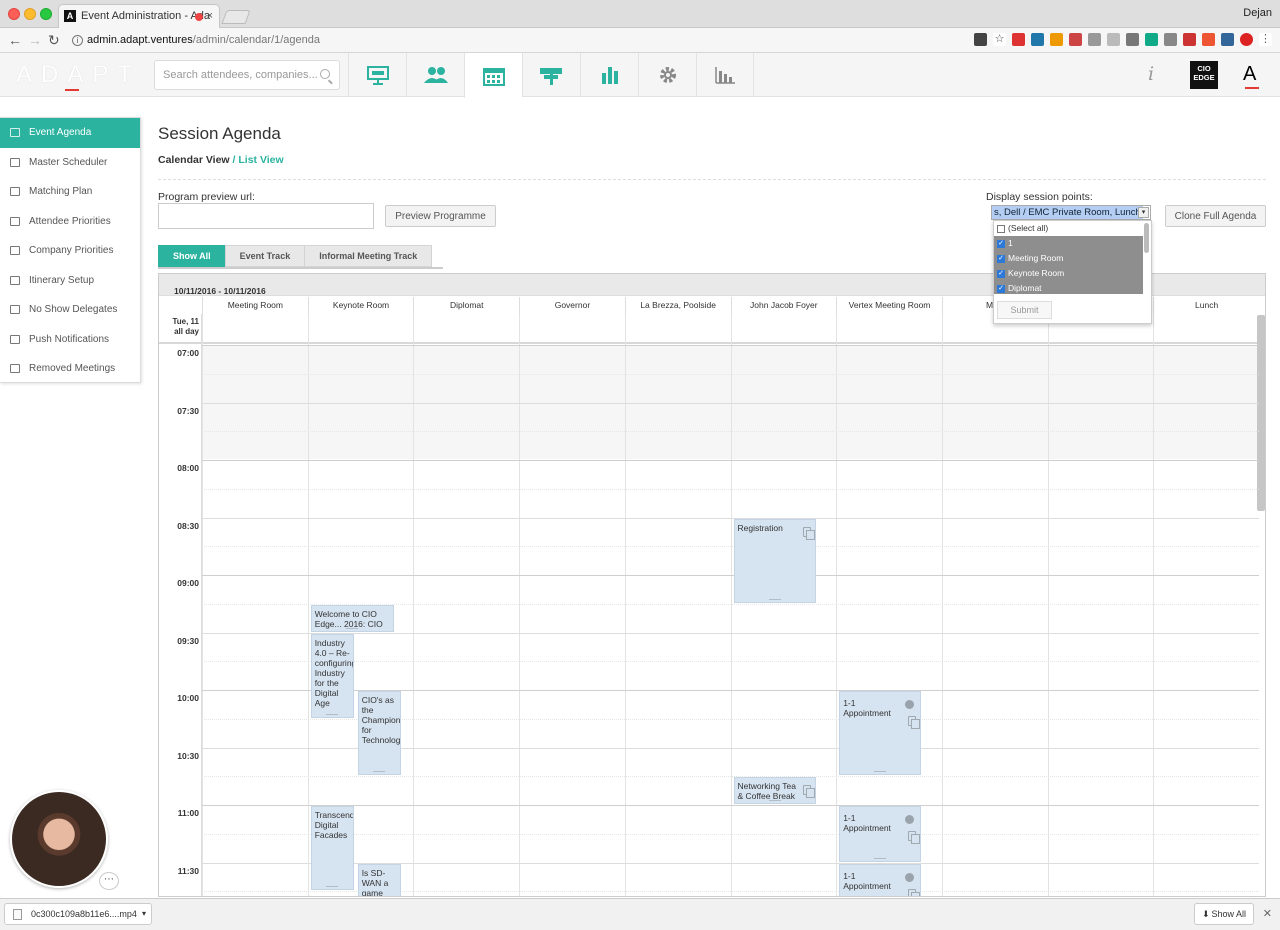 This screenshot has height=930, width=1280. Describe the element at coordinates (493, 75) in the screenshot. I see `nav-calendar` at that location.